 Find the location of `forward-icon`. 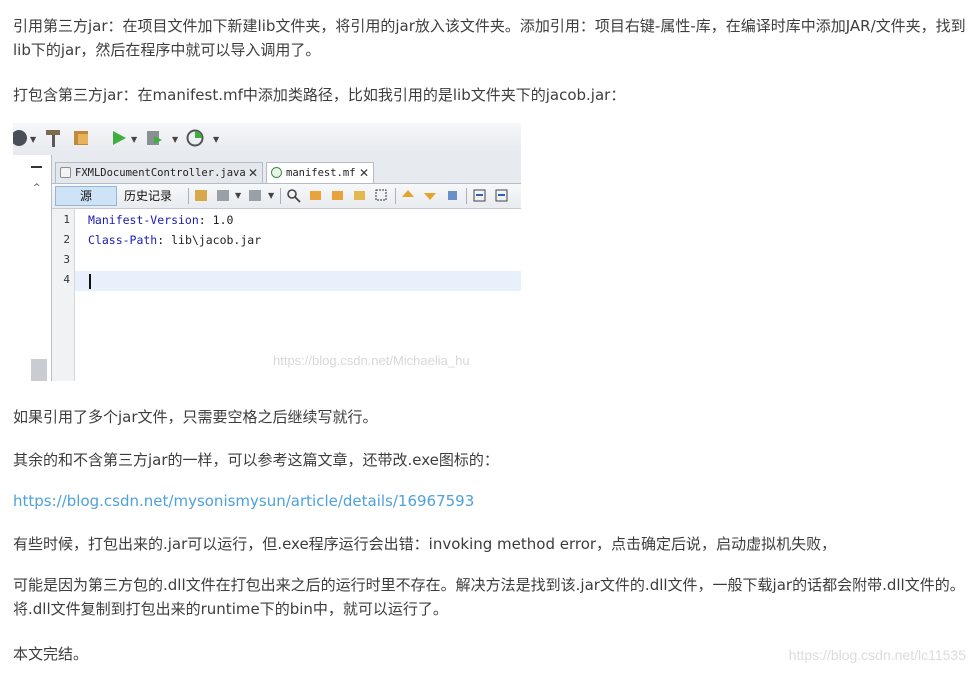

forward-icon is located at coordinates (255, 195).